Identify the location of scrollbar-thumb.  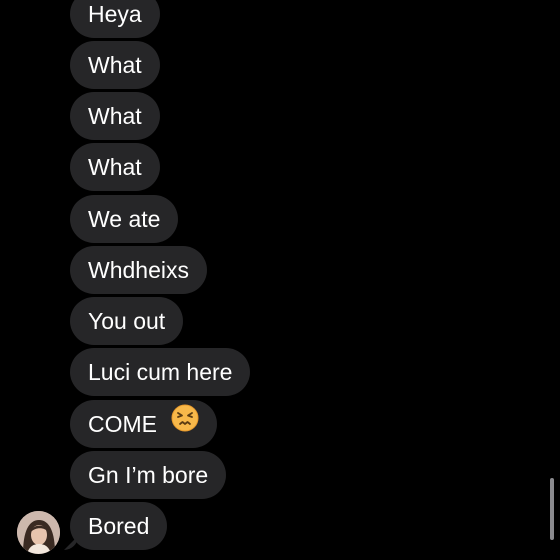
(552, 509).